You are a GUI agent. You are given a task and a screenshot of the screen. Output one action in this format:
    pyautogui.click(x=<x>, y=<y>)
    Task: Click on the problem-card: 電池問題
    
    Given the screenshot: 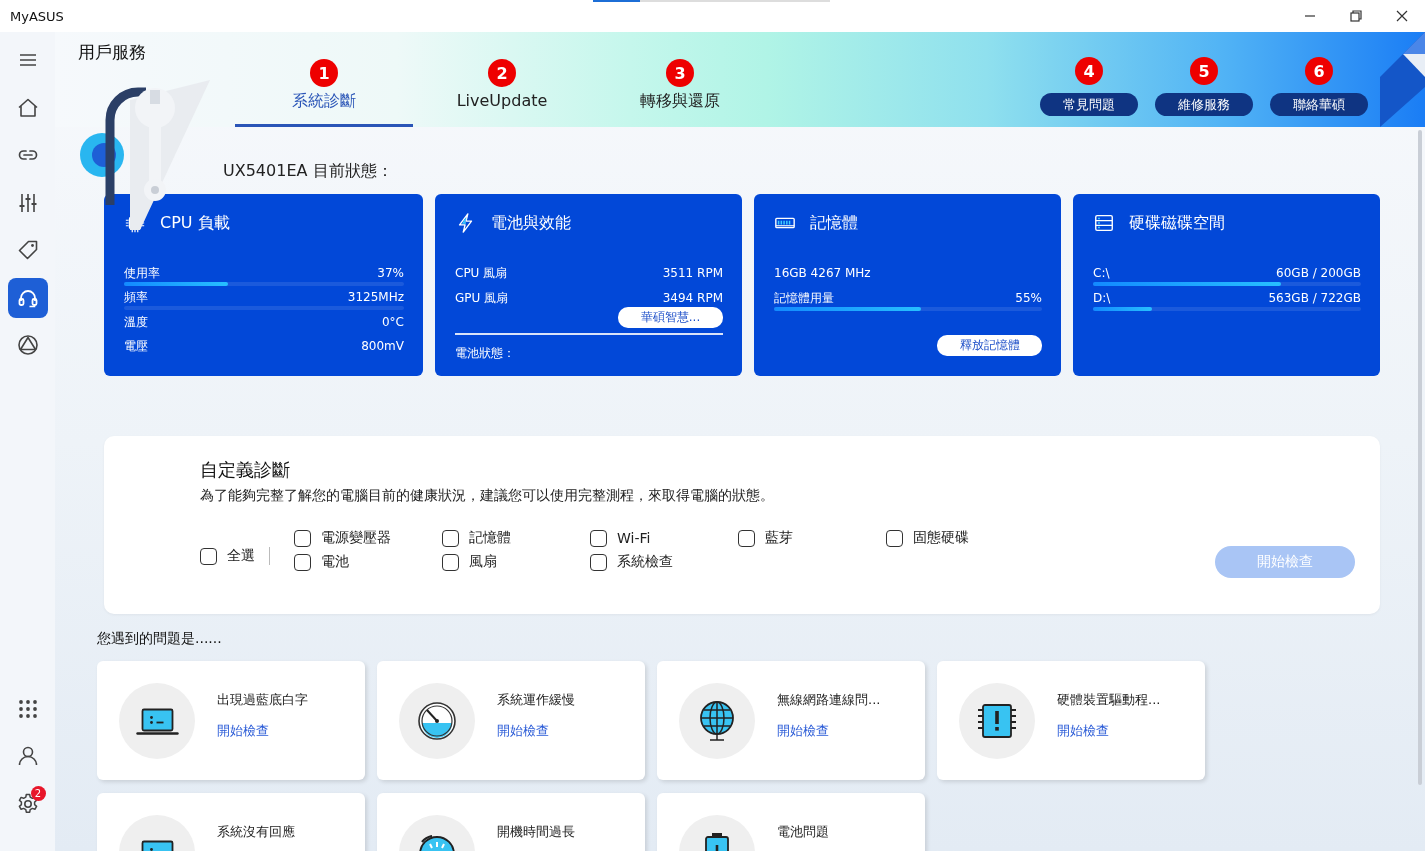 What is the action you would take?
    pyautogui.click(x=791, y=822)
    